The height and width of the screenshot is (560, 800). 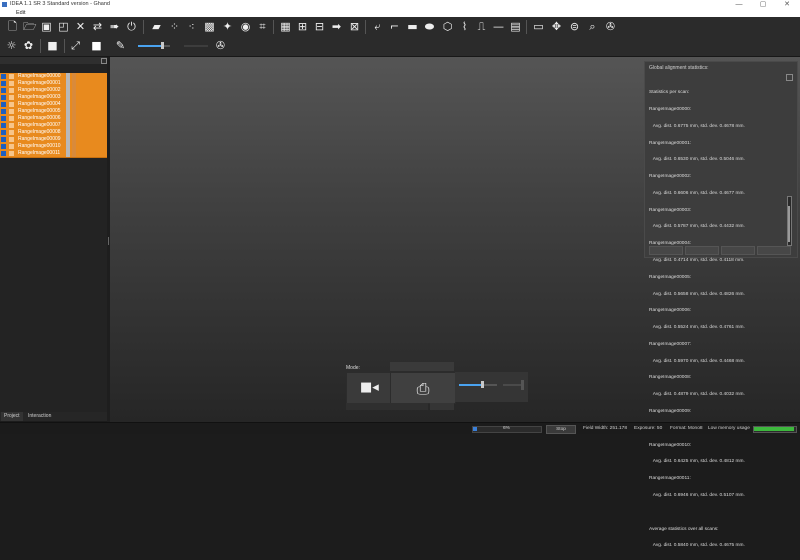 What do you see at coordinates (464, 26) in the screenshot?
I see `polyline-icon: ⌇` at bounding box center [464, 26].